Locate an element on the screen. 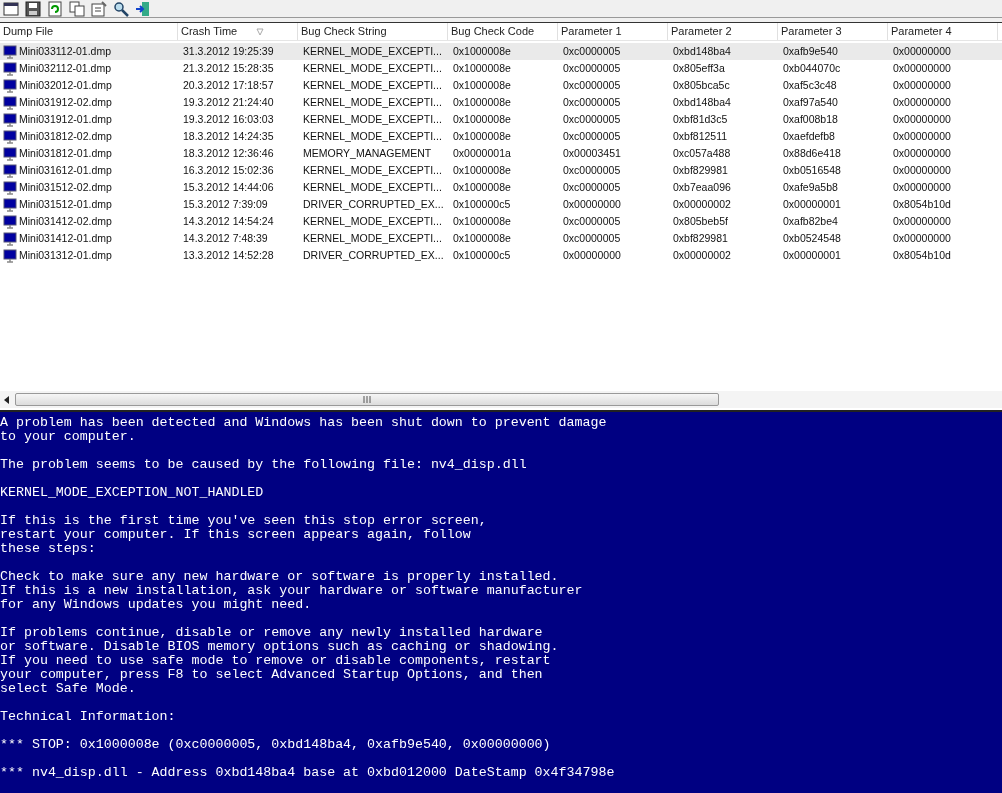  table-cell-text: 0xb7eaa096 is located at coordinates (702, 187).